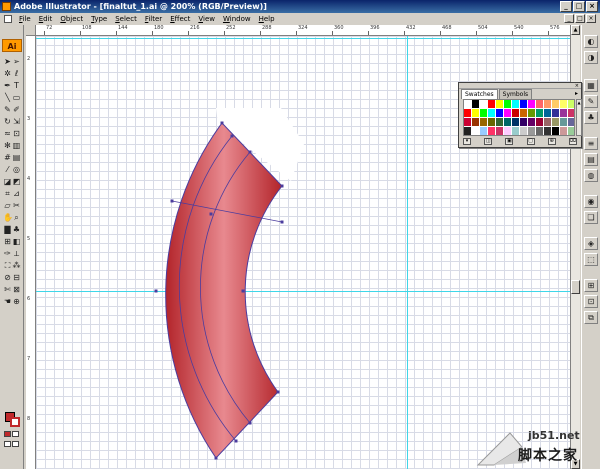 The width and height of the screenshot is (600, 469). Describe the element at coordinates (579, 117) in the screenshot. I see `panel-scrollbar: ▲` at that location.